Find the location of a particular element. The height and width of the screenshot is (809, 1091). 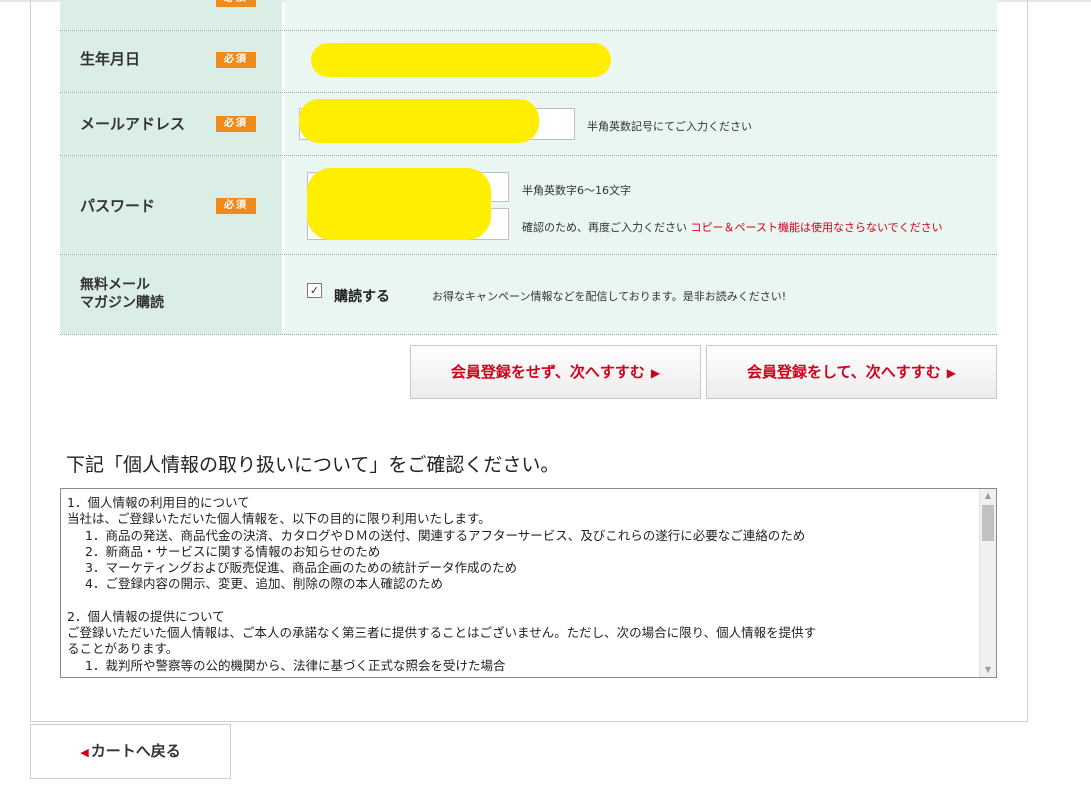

newsletter-hint: お得なキャンペーン情報などを配信しております。是非お読みください! is located at coordinates (609, 296).